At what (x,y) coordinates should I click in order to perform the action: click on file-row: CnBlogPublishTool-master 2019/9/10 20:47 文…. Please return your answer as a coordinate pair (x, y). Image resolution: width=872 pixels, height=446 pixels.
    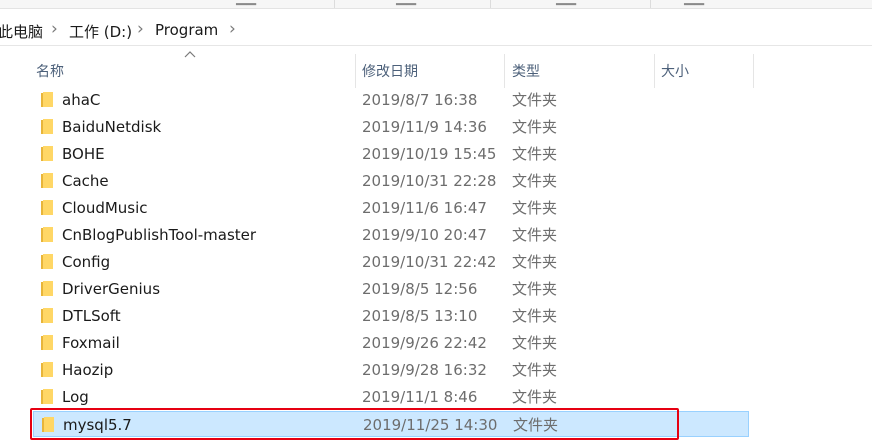
    Looking at the image, I should click on (391, 235).